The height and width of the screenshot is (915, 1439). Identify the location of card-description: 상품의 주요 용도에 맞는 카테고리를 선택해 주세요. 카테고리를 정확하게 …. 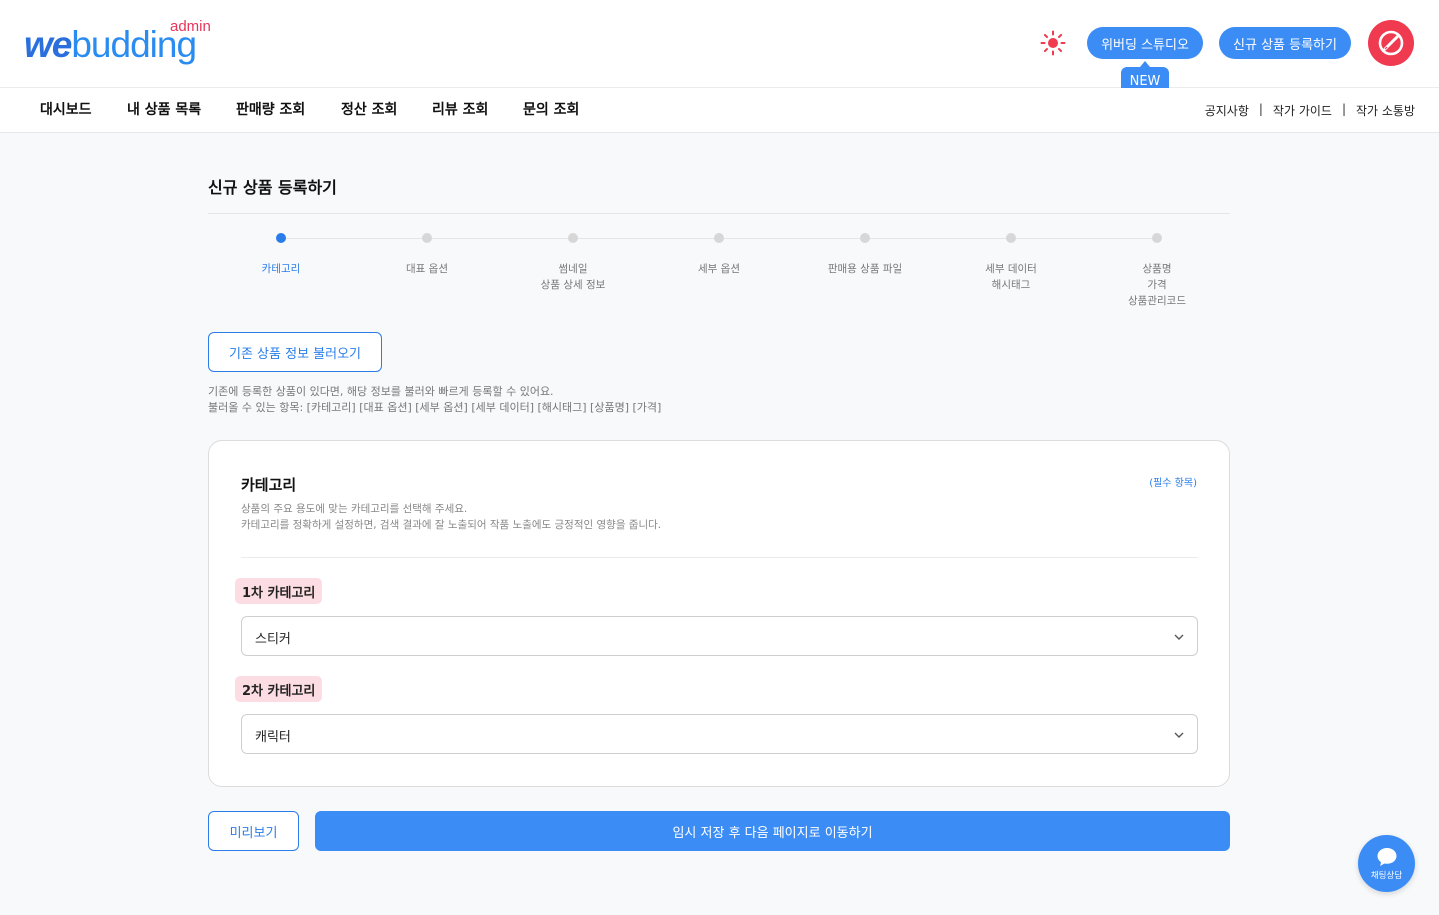
(451, 517).